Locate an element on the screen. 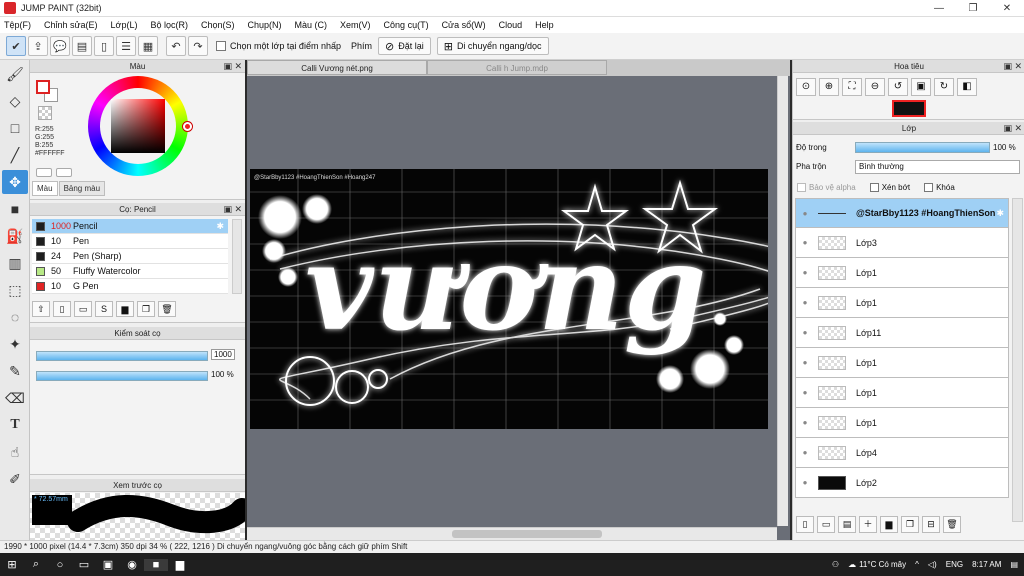  brush-row: 1000 Pencil ✱ is located at coordinates (130, 226).